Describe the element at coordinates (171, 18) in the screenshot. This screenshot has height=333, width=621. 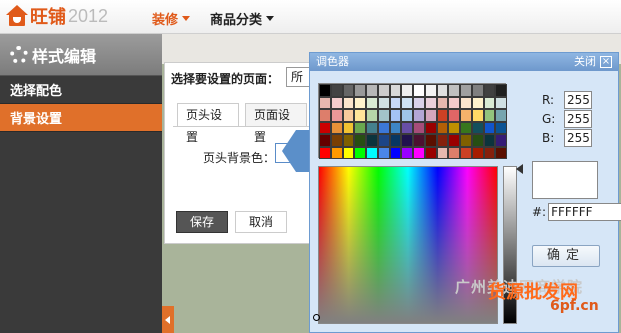
I see `nav-item-decorate: 装修` at that location.